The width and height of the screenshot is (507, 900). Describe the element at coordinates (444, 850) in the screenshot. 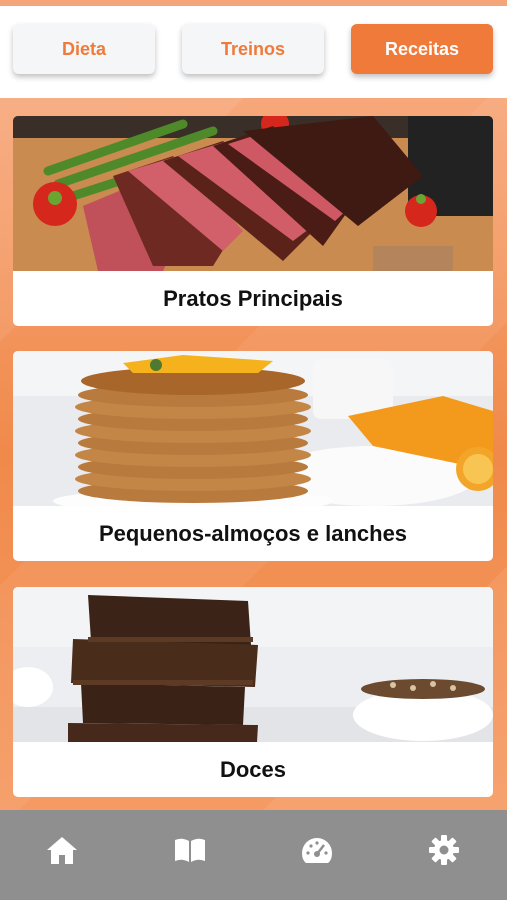

I see `gear-icon` at that location.